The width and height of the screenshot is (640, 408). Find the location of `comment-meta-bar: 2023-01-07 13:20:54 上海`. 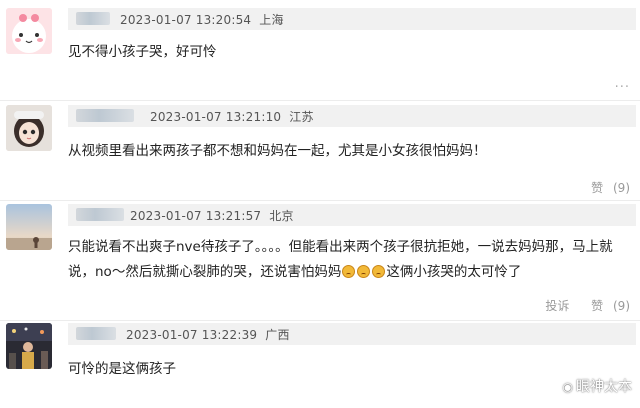

comment-meta-bar: 2023-01-07 13:20:54 上海 is located at coordinates (352, 19).